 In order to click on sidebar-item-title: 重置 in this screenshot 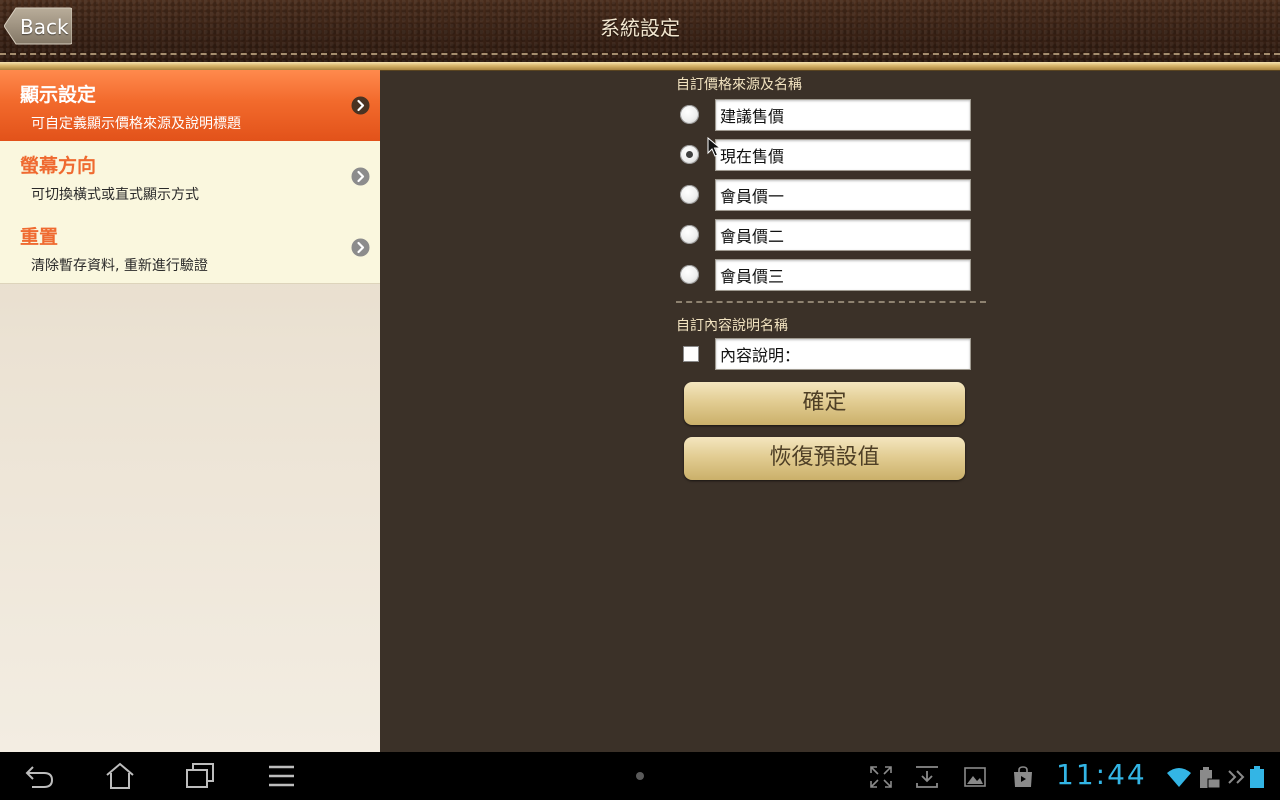, I will do `click(39, 237)`.